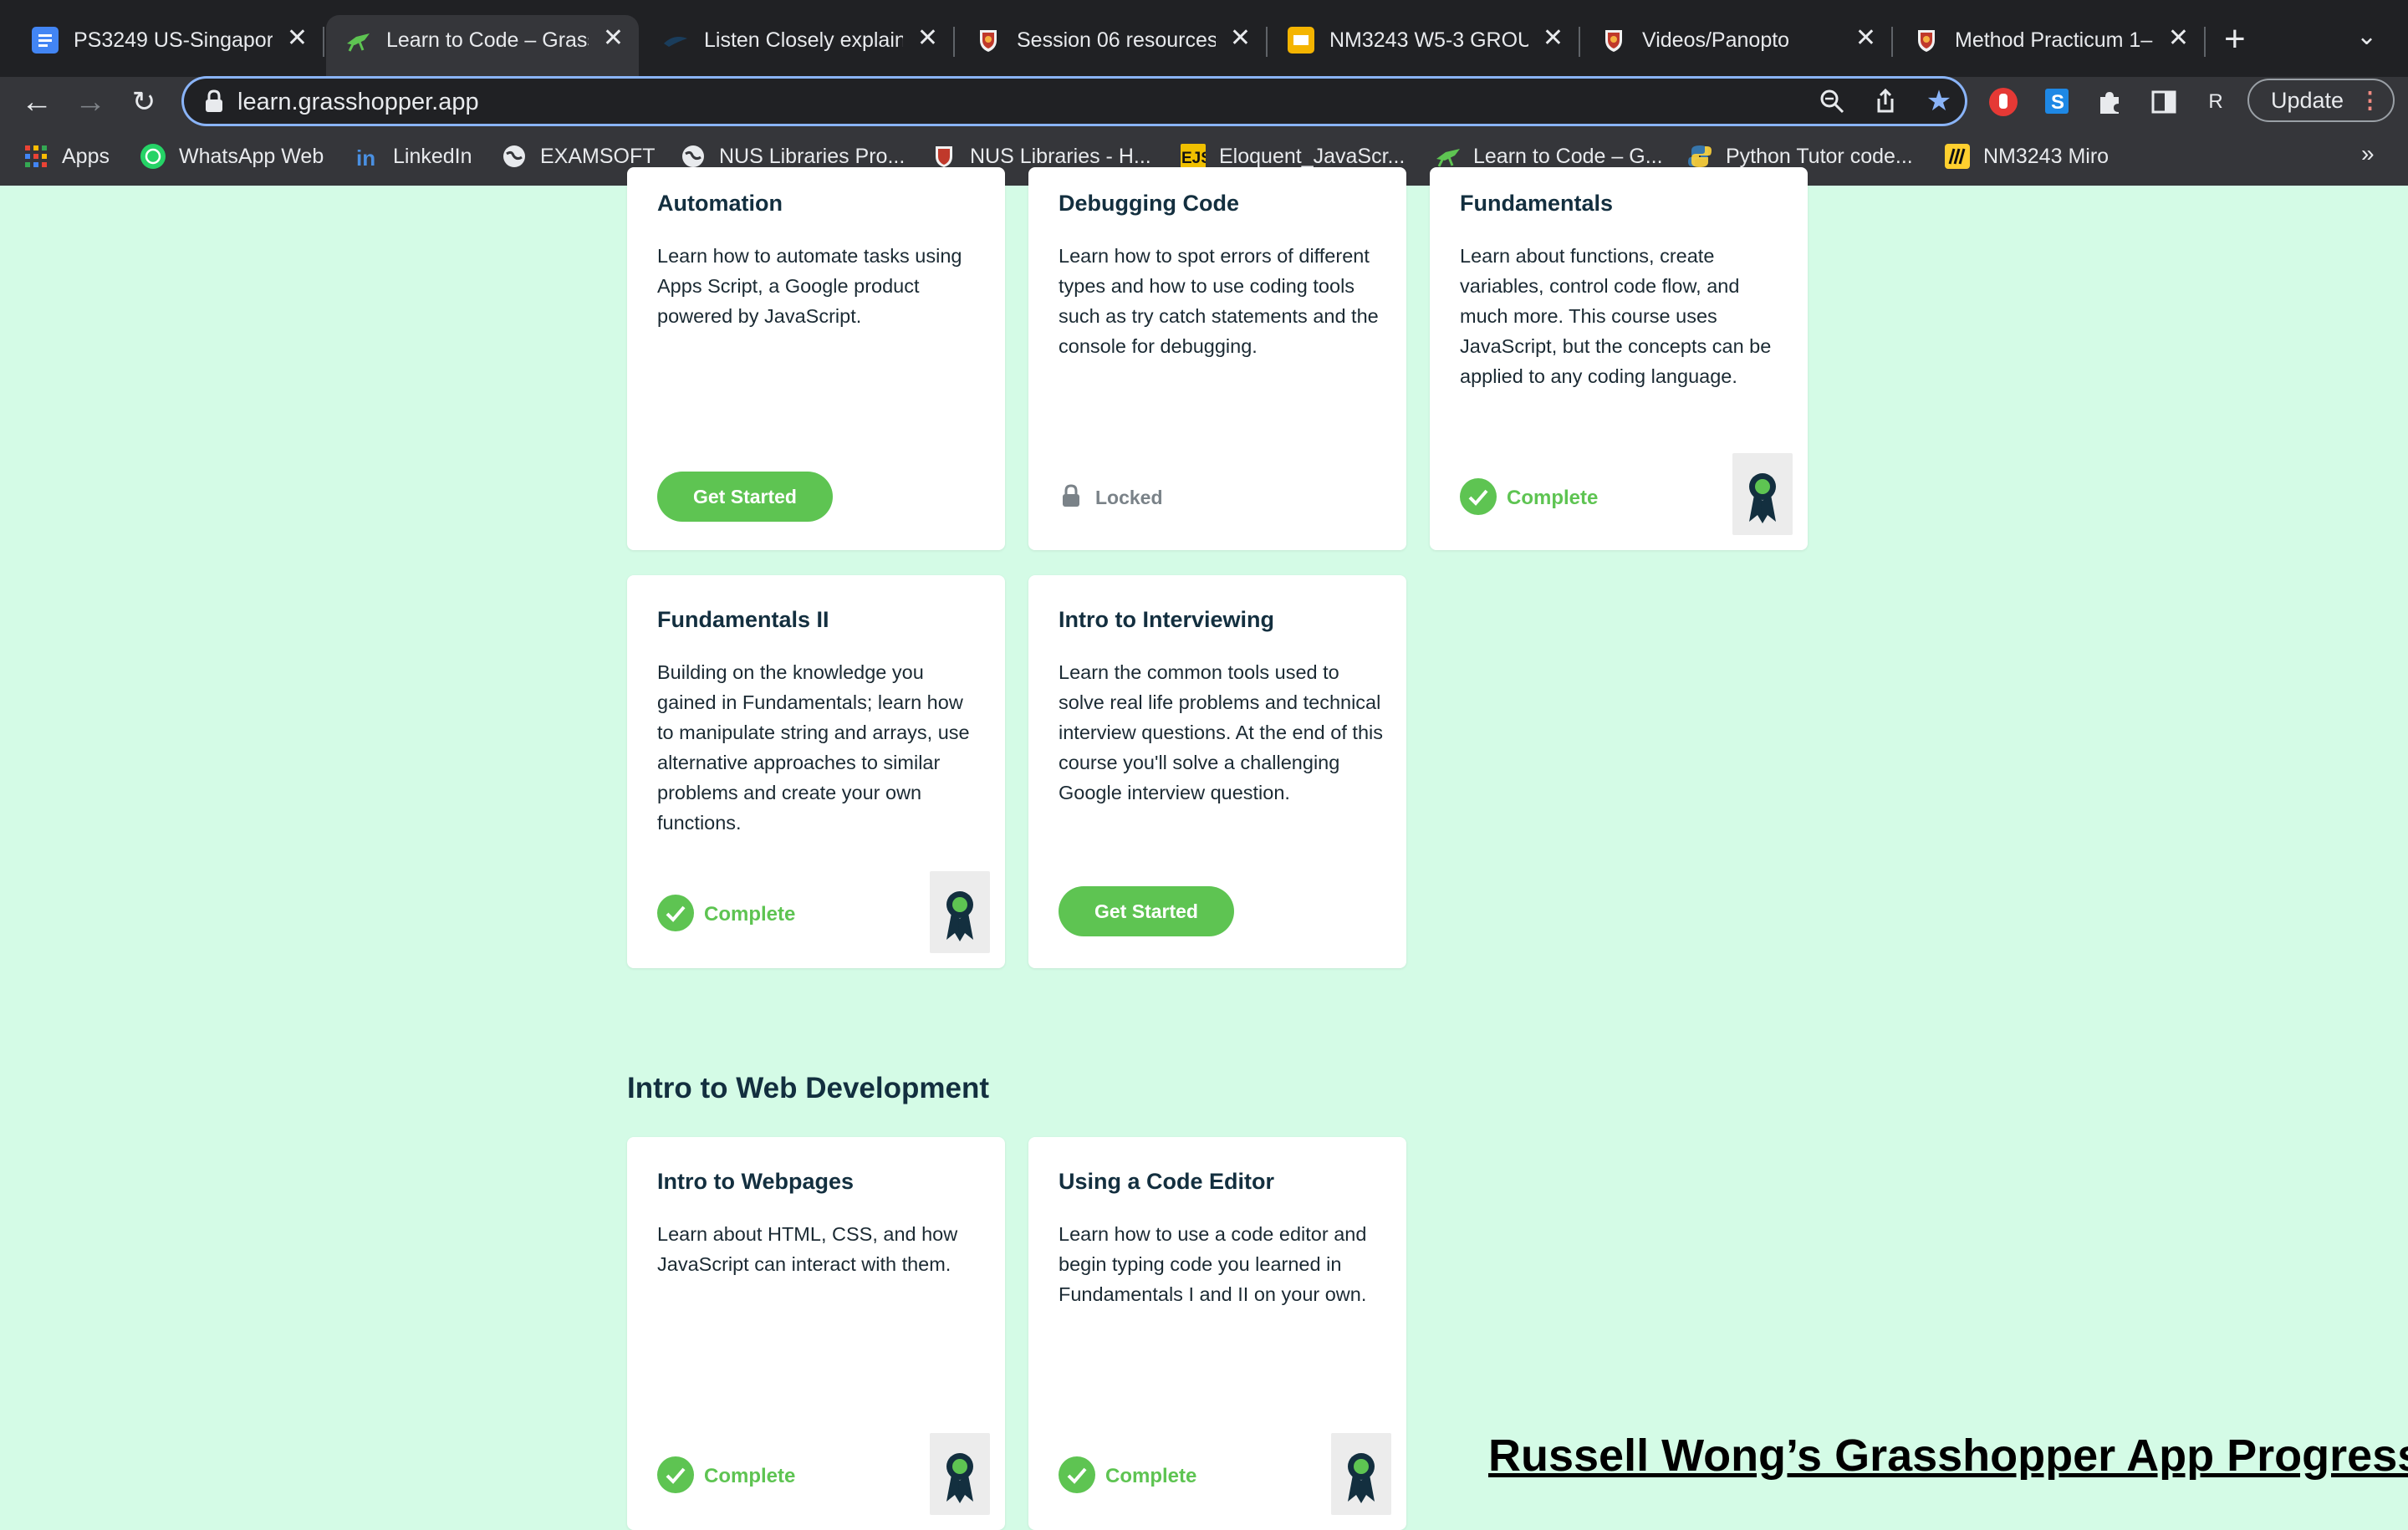 Image resolution: width=2408 pixels, height=1530 pixels. Describe the element at coordinates (2235, 39) in the screenshot. I see `new-tab-button: +` at that location.